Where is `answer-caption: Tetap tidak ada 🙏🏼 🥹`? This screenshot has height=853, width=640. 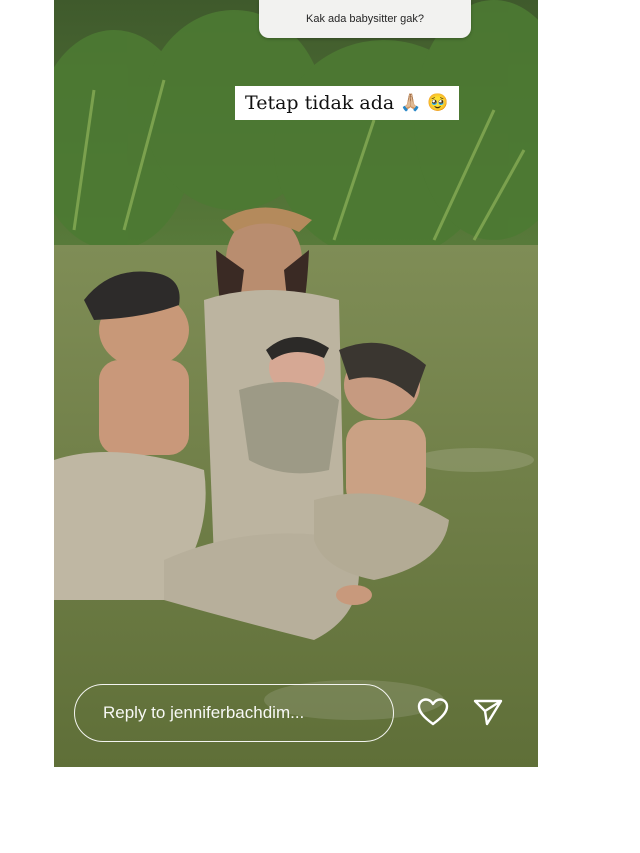 answer-caption: Tetap tidak ada 🙏🏼 🥹 is located at coordinates (347, 103).